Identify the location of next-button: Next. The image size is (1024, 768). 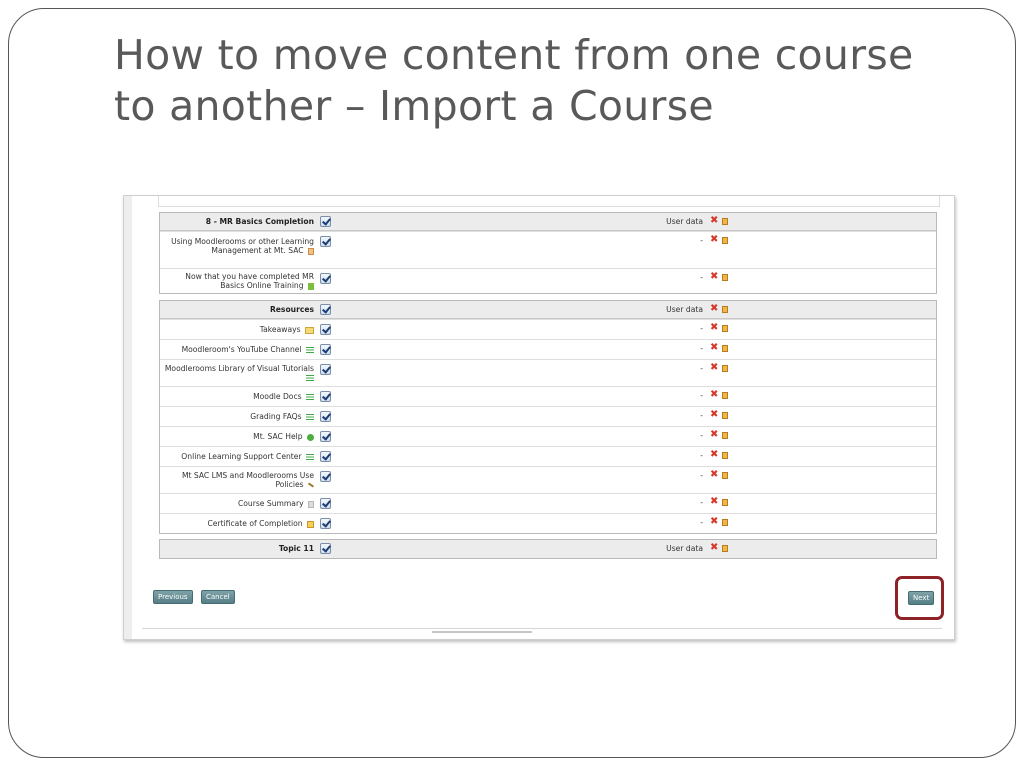
(921, 598).